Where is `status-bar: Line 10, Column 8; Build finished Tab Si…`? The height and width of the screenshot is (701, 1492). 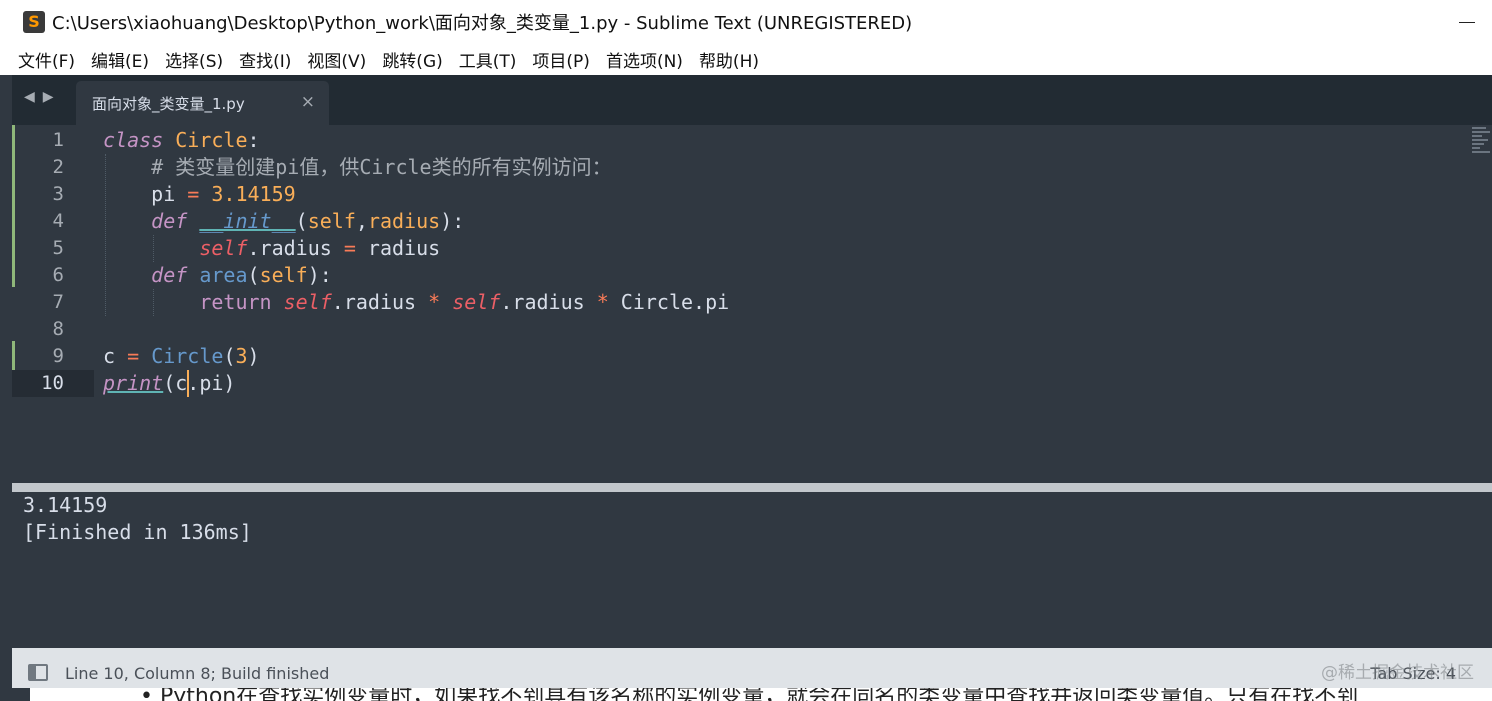
status-bar: Line 10, Column 8; Build finished Tab Si… is located at coordinates (752, 668).